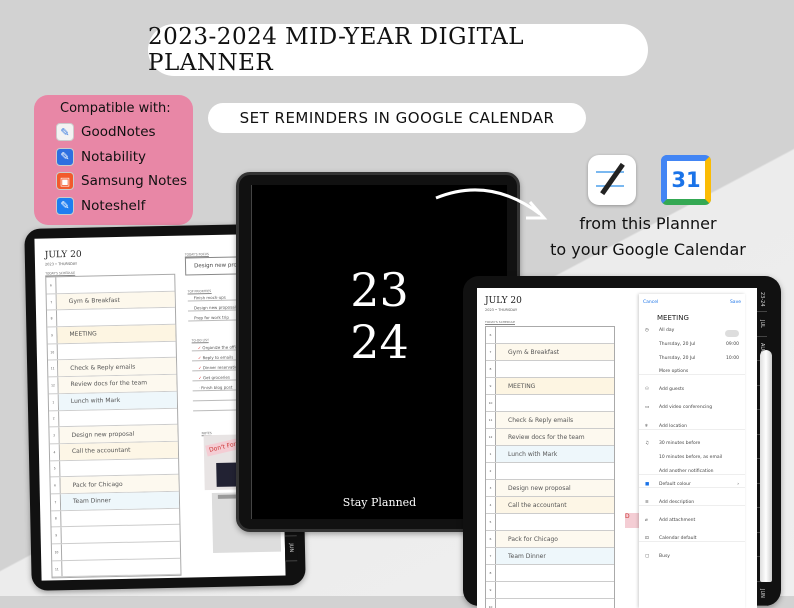 Image resolution: width=794 pixels, height=608 pixels. What do you see at coordinates (692, 539) in the screenshot?
I see `event-option: ⊡ Calendar default` at bounding box center [692, 539].